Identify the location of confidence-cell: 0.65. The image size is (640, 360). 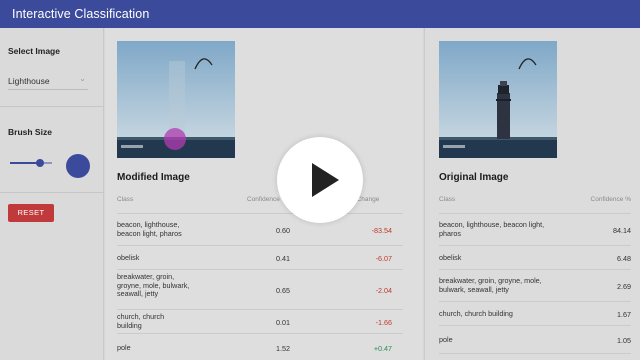
(283, 290).